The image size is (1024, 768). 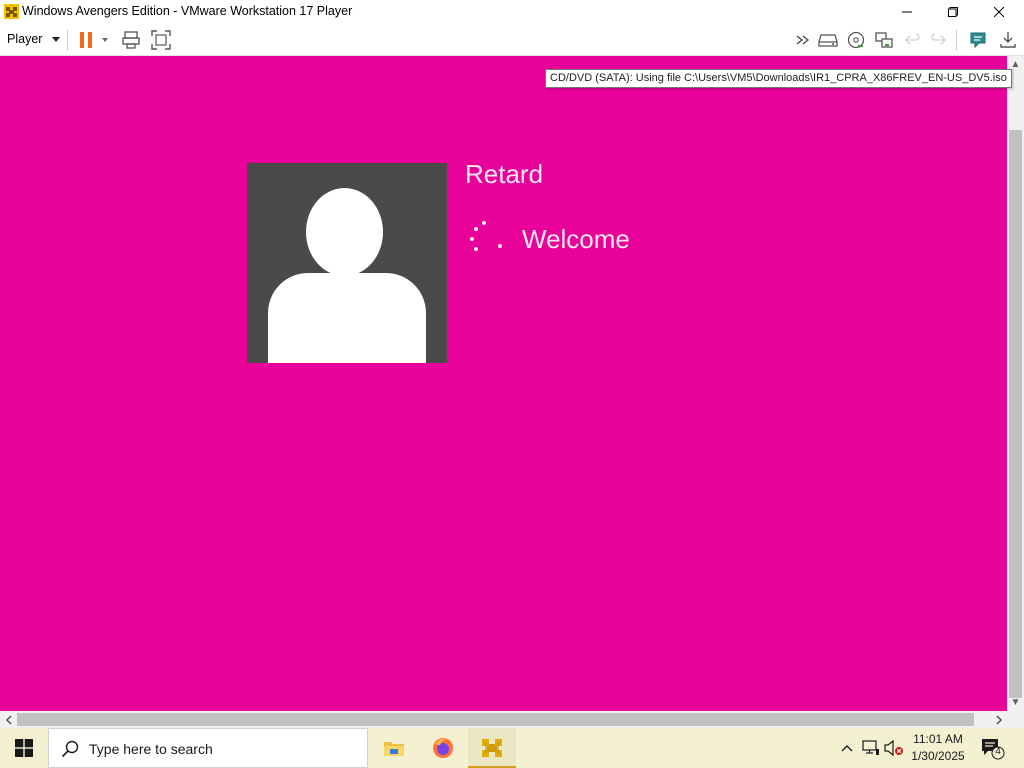 I want to click on scroll-left-arrow-icon, so click(x=8, y=719).